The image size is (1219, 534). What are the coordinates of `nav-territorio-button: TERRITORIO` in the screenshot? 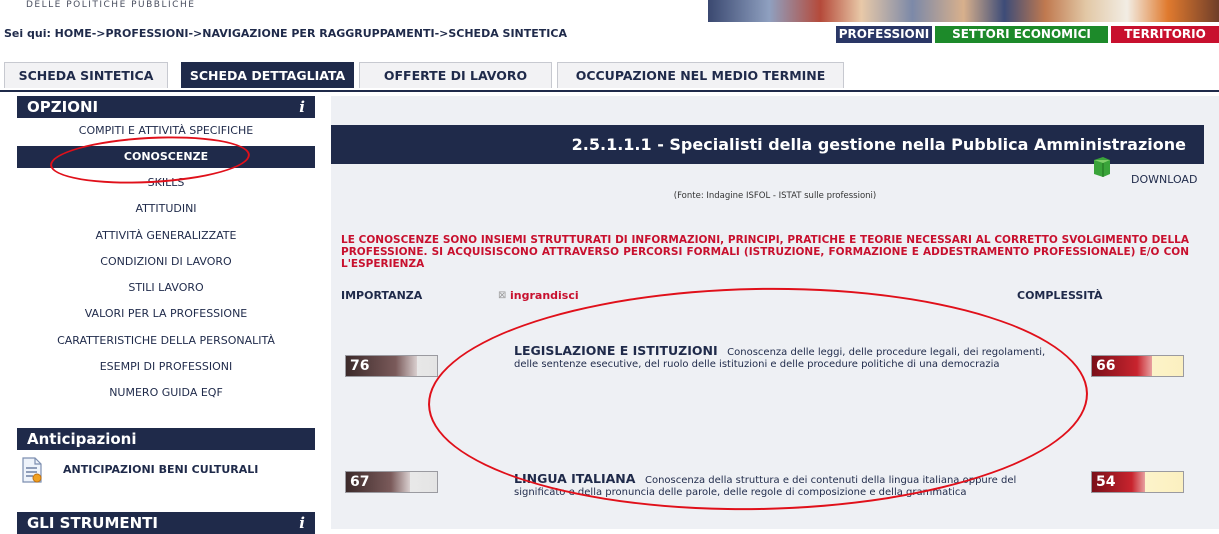 It's located at (1165, 34).